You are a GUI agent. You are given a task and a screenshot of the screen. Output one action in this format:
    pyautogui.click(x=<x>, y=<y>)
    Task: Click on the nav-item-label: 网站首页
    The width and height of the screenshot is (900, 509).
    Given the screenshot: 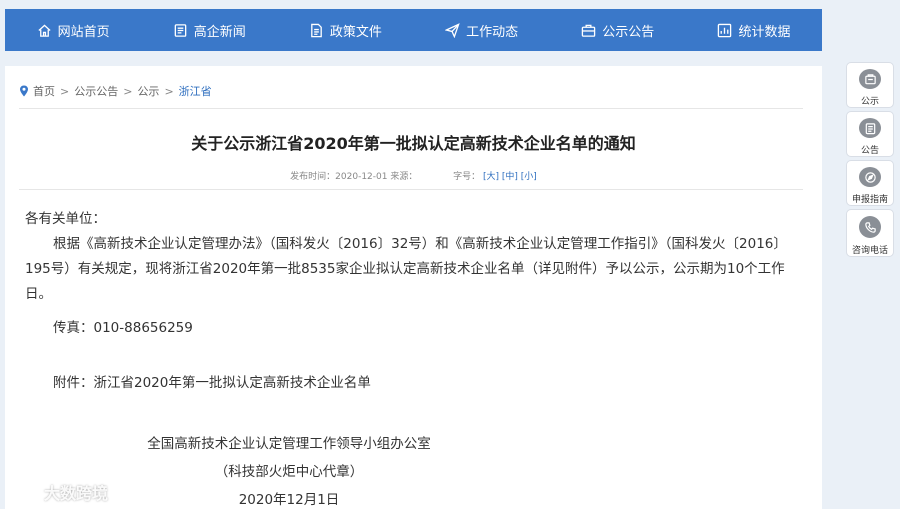 What is the action you would take?
    pyautogui.click(x=83, y=32)
    